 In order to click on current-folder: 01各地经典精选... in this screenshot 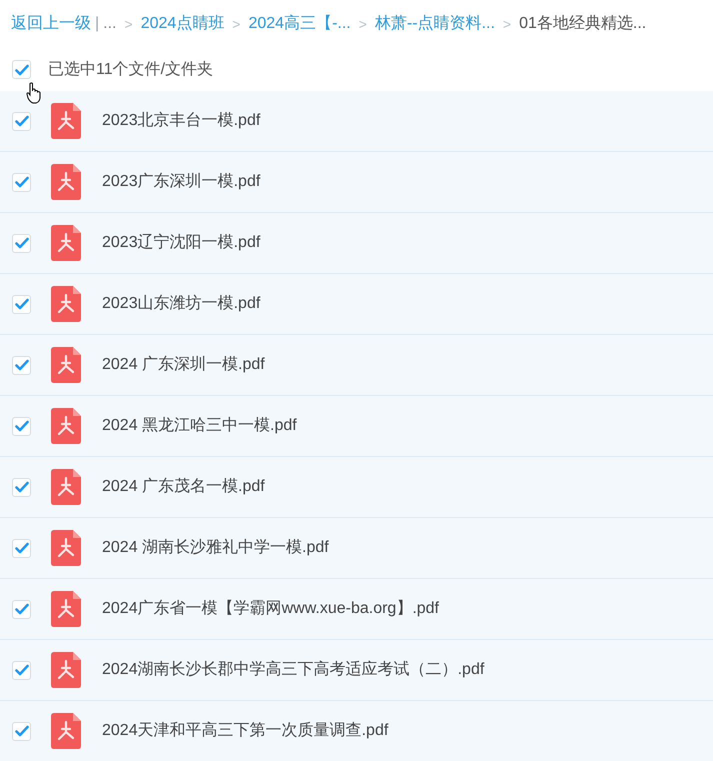, I will do `click(582, 24)`.